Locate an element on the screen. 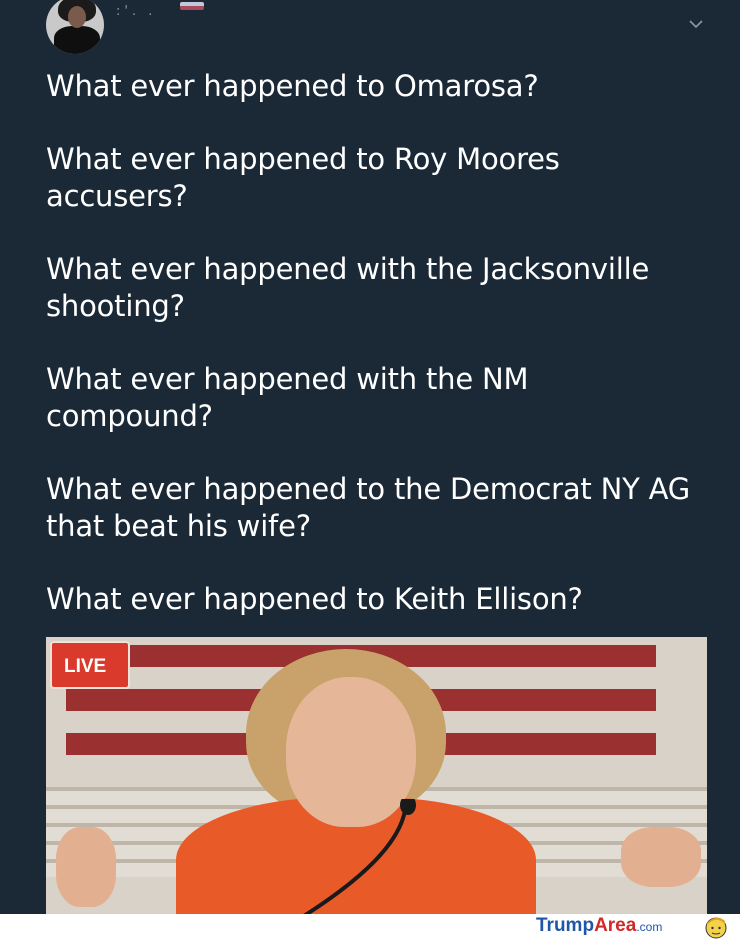  tweet-paragraph: What ever happened to Keith Ellison? is located at coordinates (314, 599).